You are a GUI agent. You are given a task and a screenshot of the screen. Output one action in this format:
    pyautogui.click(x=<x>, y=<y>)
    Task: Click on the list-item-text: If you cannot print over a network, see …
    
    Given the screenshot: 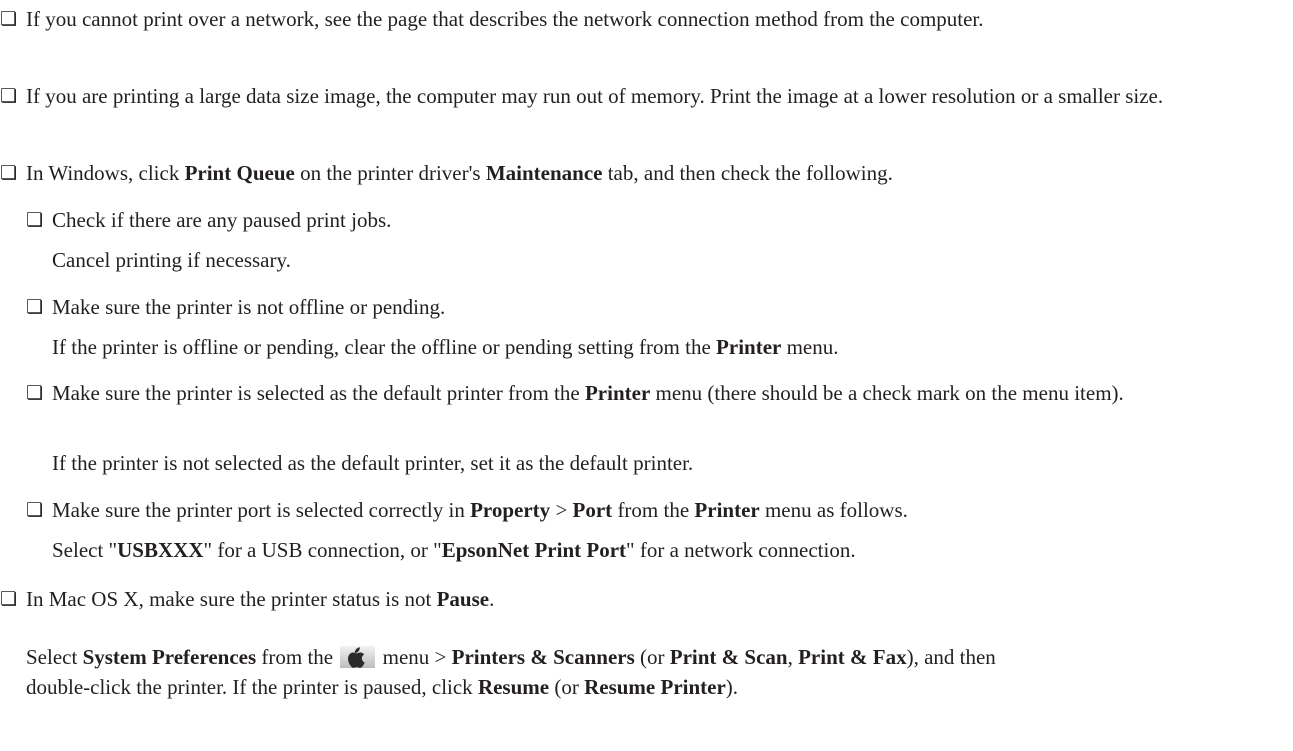 What is the action you would take?
    pyautogui.click(x=505, y=19)
    